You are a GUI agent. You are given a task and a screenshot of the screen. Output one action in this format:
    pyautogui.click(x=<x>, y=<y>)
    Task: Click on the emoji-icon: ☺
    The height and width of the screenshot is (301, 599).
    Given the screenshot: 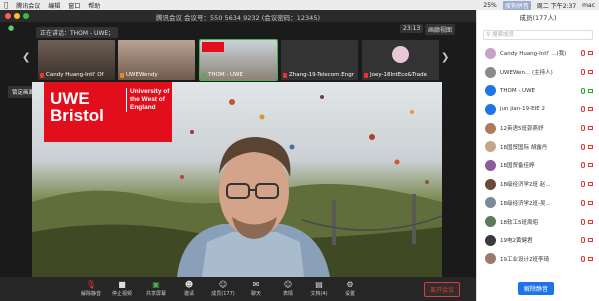 What is the action you would take?
    pyautogui.click(x=288, y=284)
    